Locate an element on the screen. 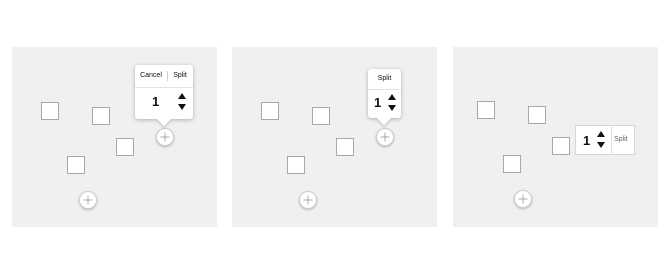 The height and width of the screenshot is (267, 670). header-divider is located at coordinates (167, 76).